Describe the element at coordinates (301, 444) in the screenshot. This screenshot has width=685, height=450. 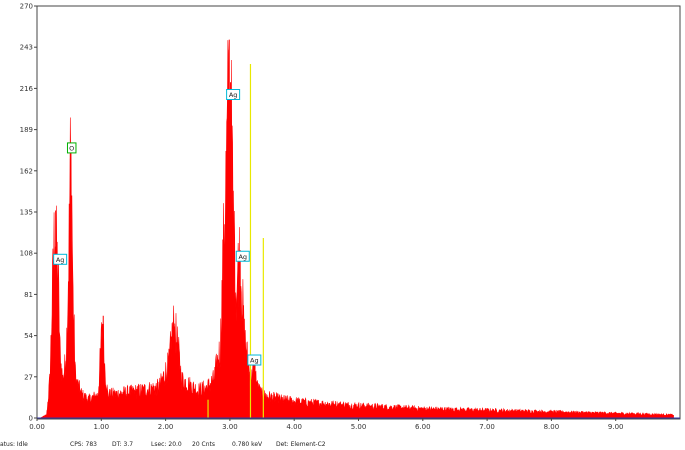
I see `detector-readout: Det: Element-C2` at that location.